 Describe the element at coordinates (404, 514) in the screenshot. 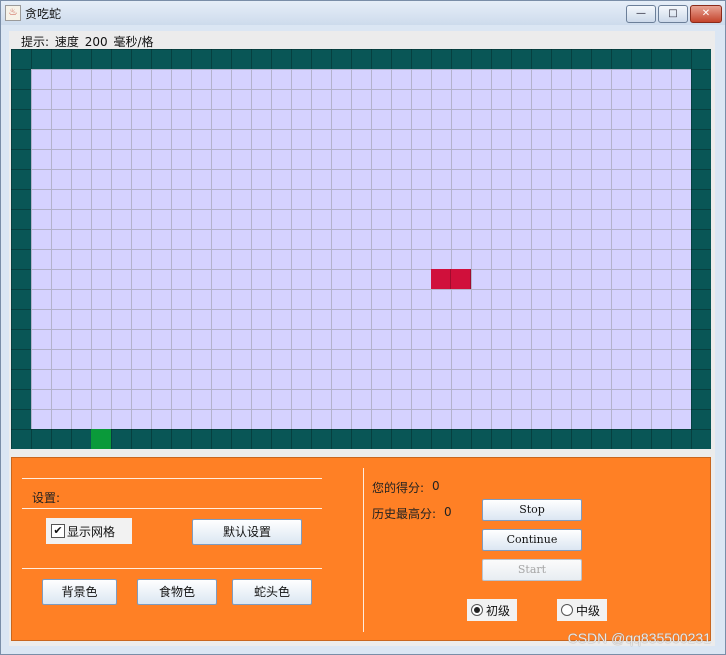

I see `best-score-label: 历史最高分:` at that location.